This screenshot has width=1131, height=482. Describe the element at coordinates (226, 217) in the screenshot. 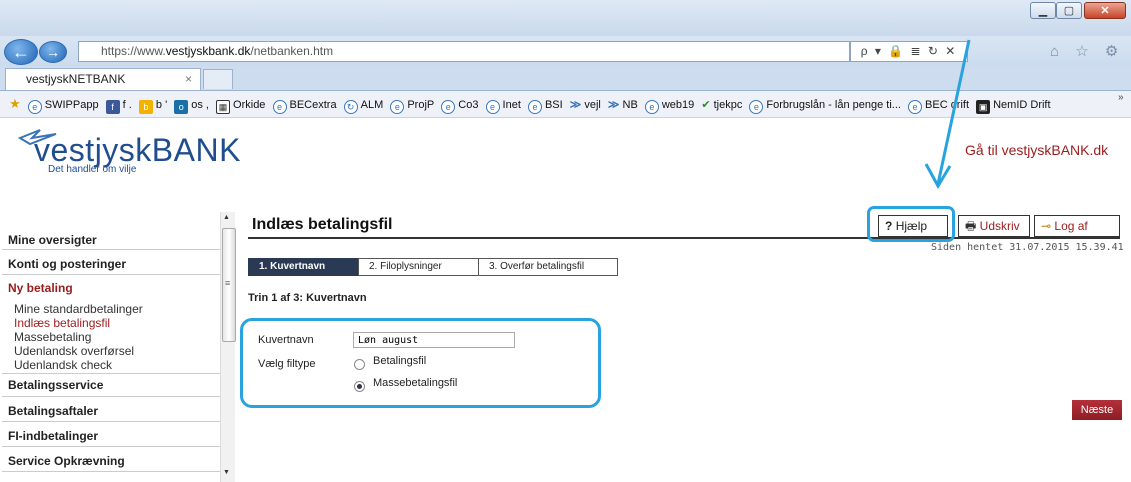

I see `scroll-up-icon: ▲` at that location.